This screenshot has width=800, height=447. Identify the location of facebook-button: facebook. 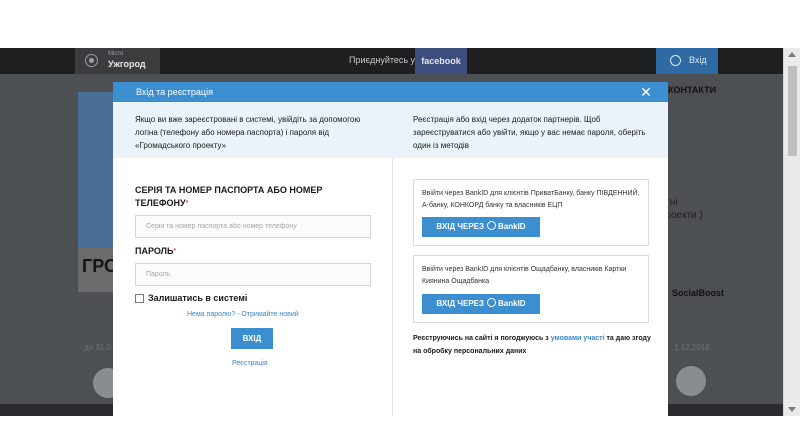
(441, 61).